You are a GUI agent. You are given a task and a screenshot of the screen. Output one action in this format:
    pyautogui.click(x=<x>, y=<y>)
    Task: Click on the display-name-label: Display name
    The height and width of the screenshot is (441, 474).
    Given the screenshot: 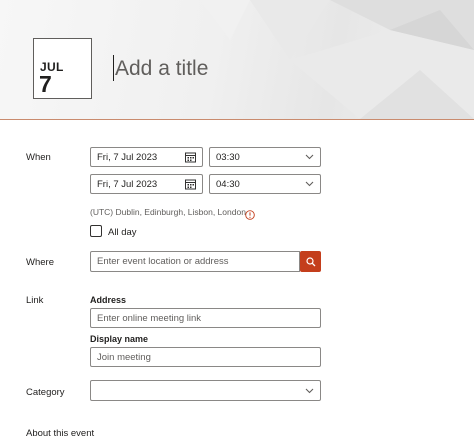 What is the action you would take?
    pyautogui.click(x=119, y=339)
    